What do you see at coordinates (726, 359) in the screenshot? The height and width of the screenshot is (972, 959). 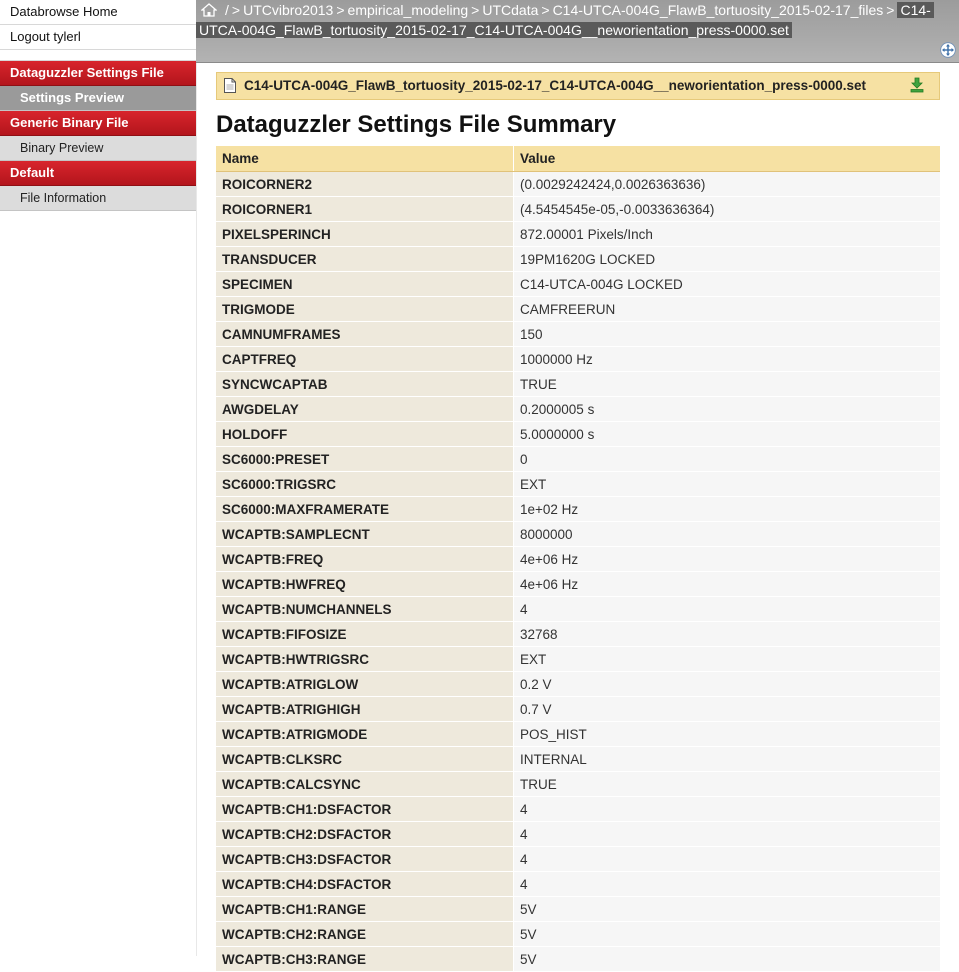 I see `setting-value: 1000000 Hz` at bounding box center [726, 359].